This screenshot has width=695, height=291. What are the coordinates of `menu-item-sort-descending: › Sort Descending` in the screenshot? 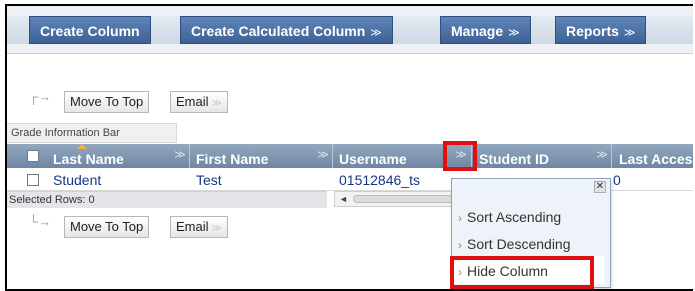 It's located at (514, 244).